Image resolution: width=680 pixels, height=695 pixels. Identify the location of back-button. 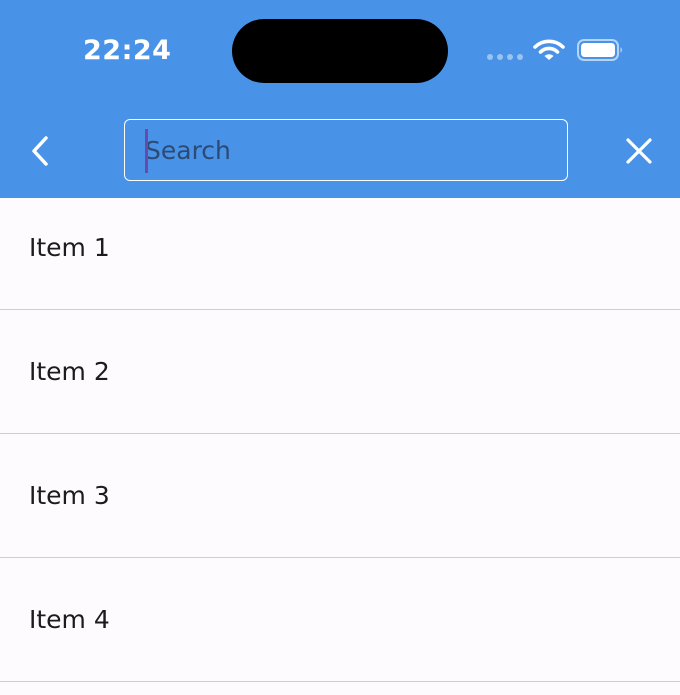
(41, 151).